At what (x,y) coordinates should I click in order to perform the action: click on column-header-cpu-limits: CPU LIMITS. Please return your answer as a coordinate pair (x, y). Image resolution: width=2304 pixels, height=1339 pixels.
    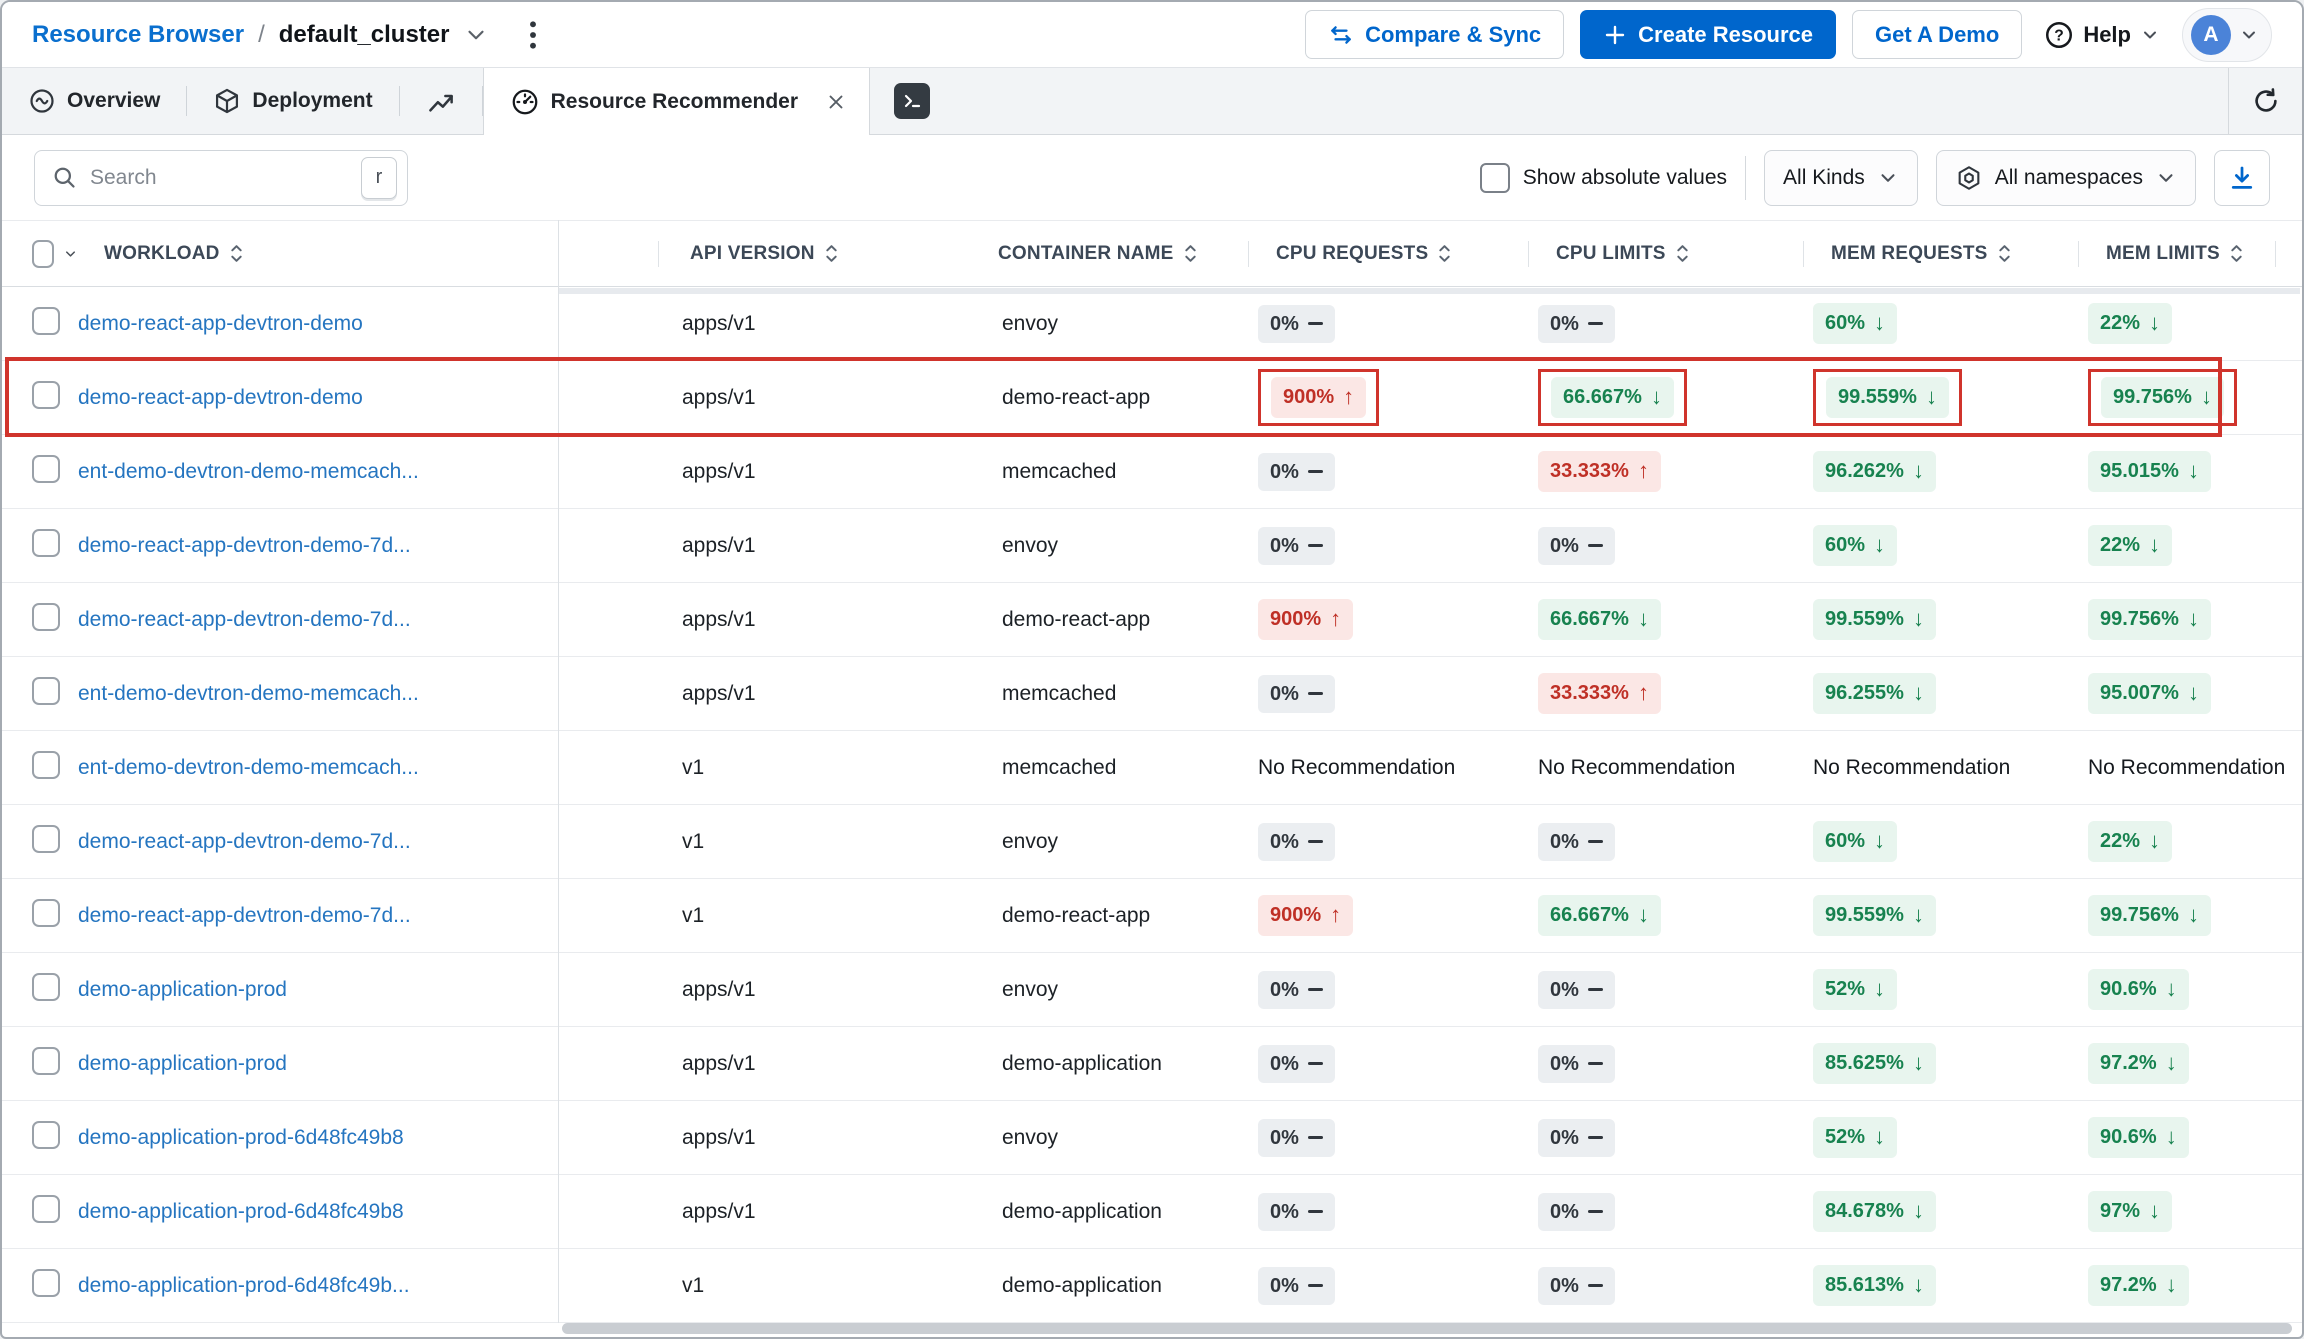
    Looking at the image, I should click on (1665, 253).